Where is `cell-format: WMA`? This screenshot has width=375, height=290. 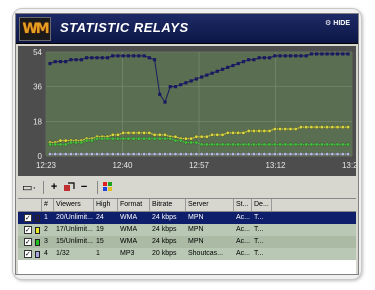
cell-format: WMA is located at coordinates (129, 241).